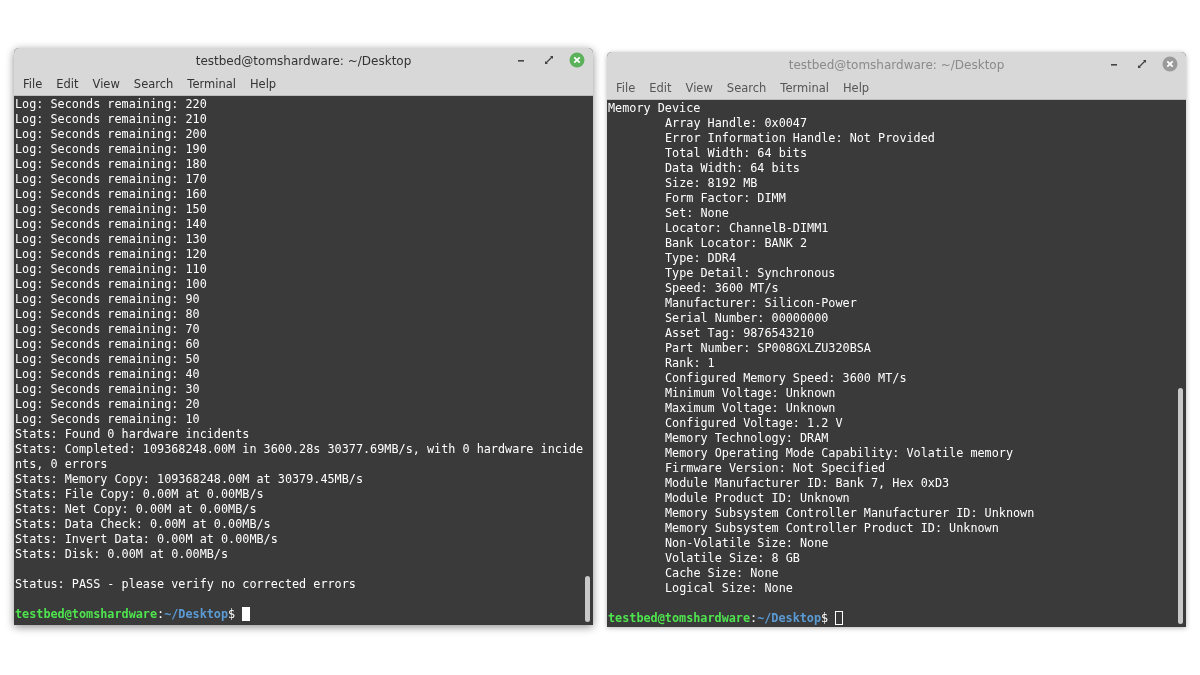 This screenshot has width=1200, height=675. What do you see at coordinates (587, 599) in the screenshot?
I see `scrollbar` at bounding box center [587, 599].